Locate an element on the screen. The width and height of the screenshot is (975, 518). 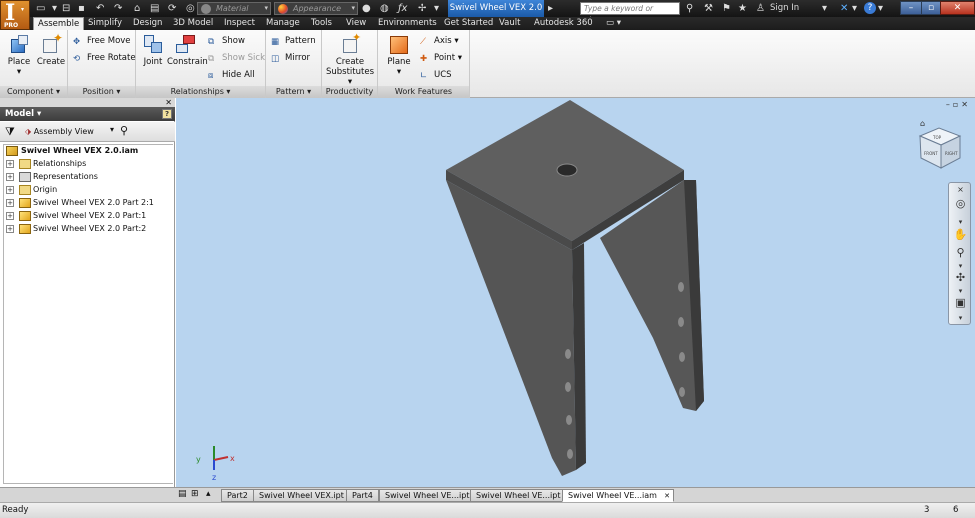
home-icon: ⌂ is located at coordinates (137, 8).